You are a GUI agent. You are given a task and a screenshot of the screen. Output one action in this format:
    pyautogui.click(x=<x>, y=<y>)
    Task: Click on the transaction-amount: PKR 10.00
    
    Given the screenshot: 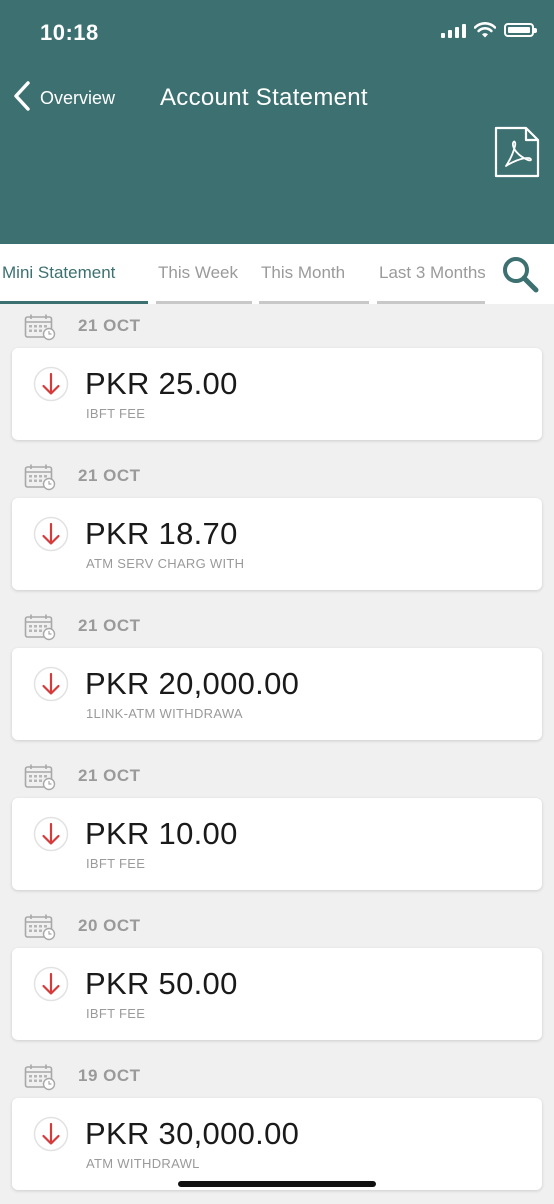 What is the action you would take?
    pyautogui.click(x=161, y=833)
    